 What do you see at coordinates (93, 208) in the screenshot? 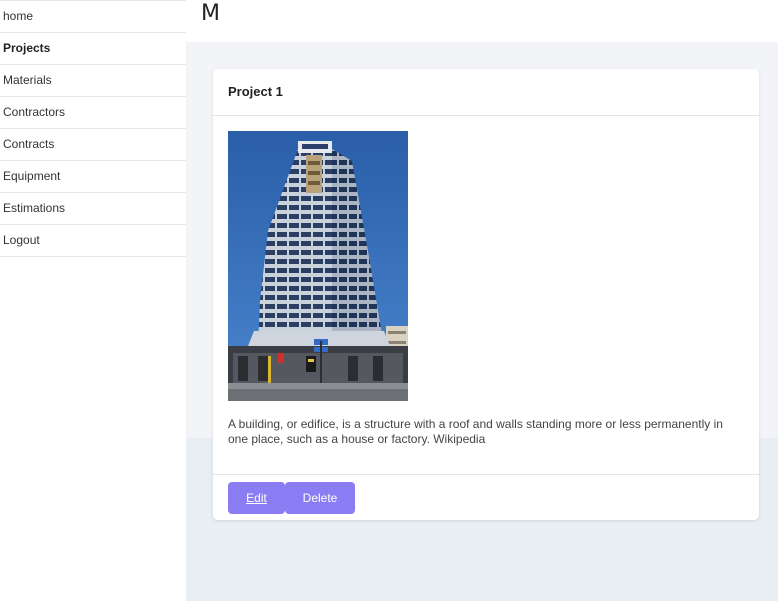
I see `sidebar-item-estimations: Estimations` at bounding box center [93, 208].